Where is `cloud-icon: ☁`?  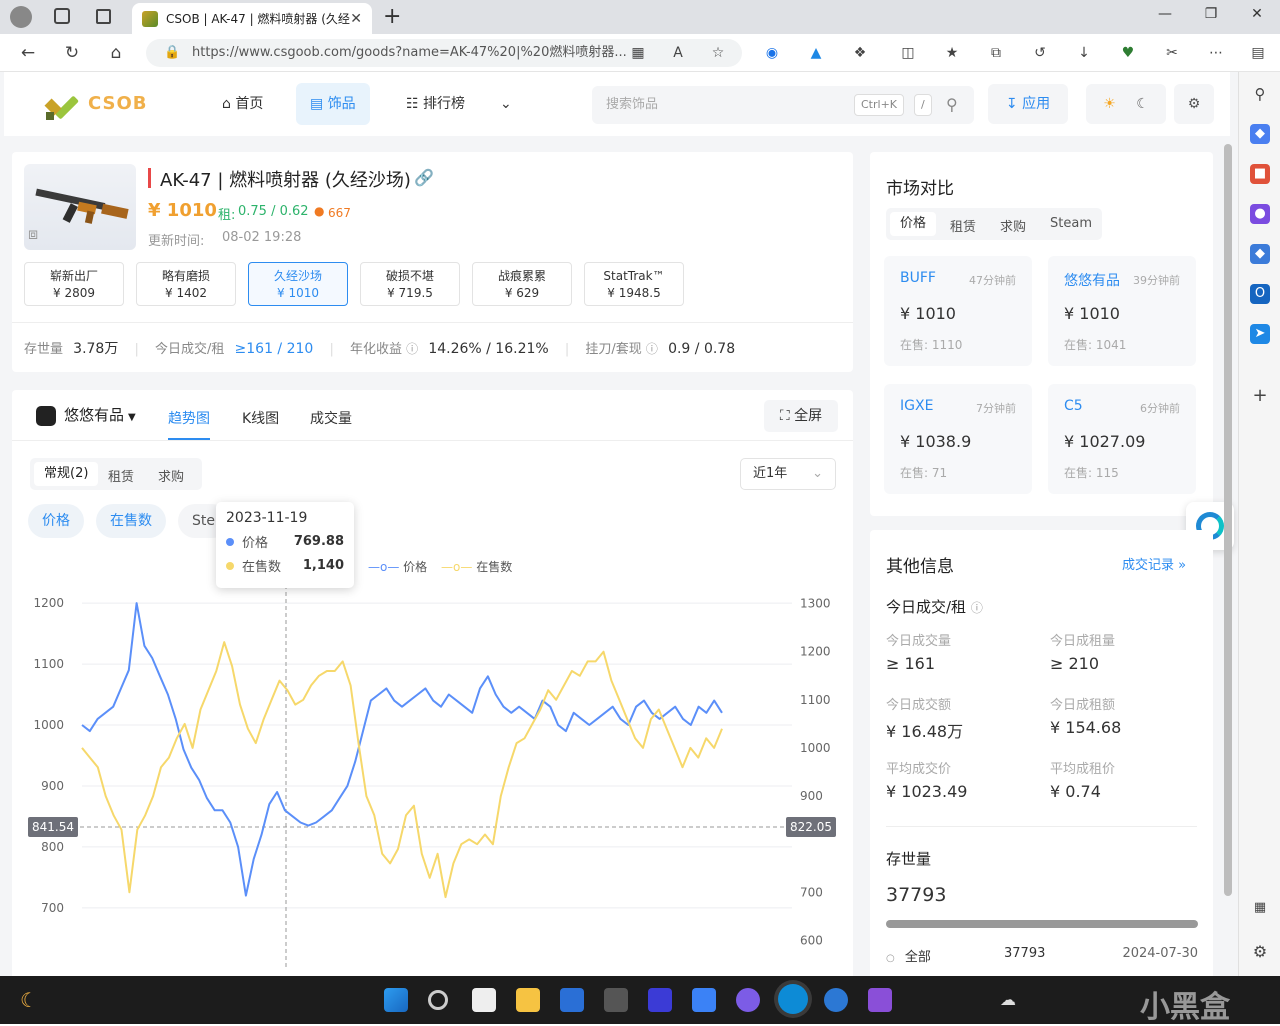 cloud-icon: ☁ is located at coordinates (1008, 999).